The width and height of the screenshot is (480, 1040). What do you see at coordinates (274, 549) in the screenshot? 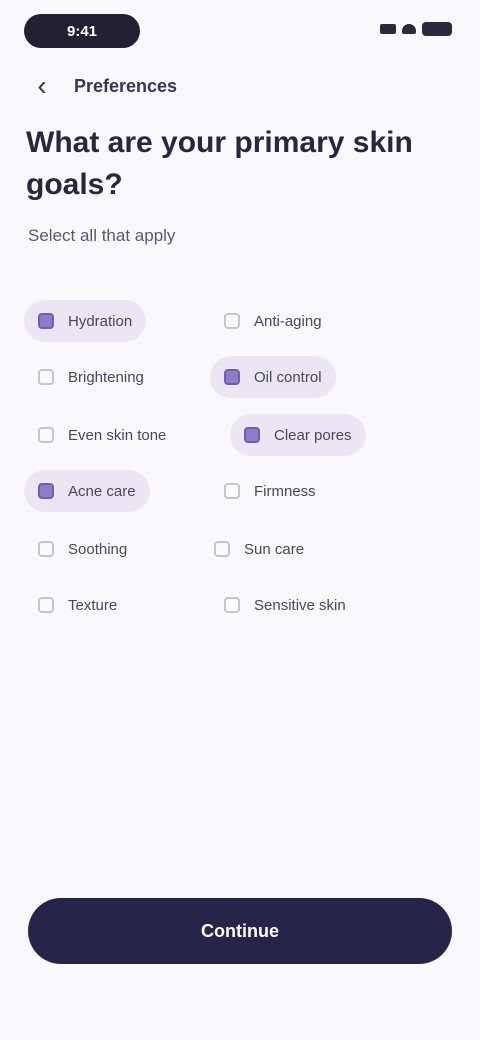
I see `option-label: Sun care` at bounding box center [274, 549].